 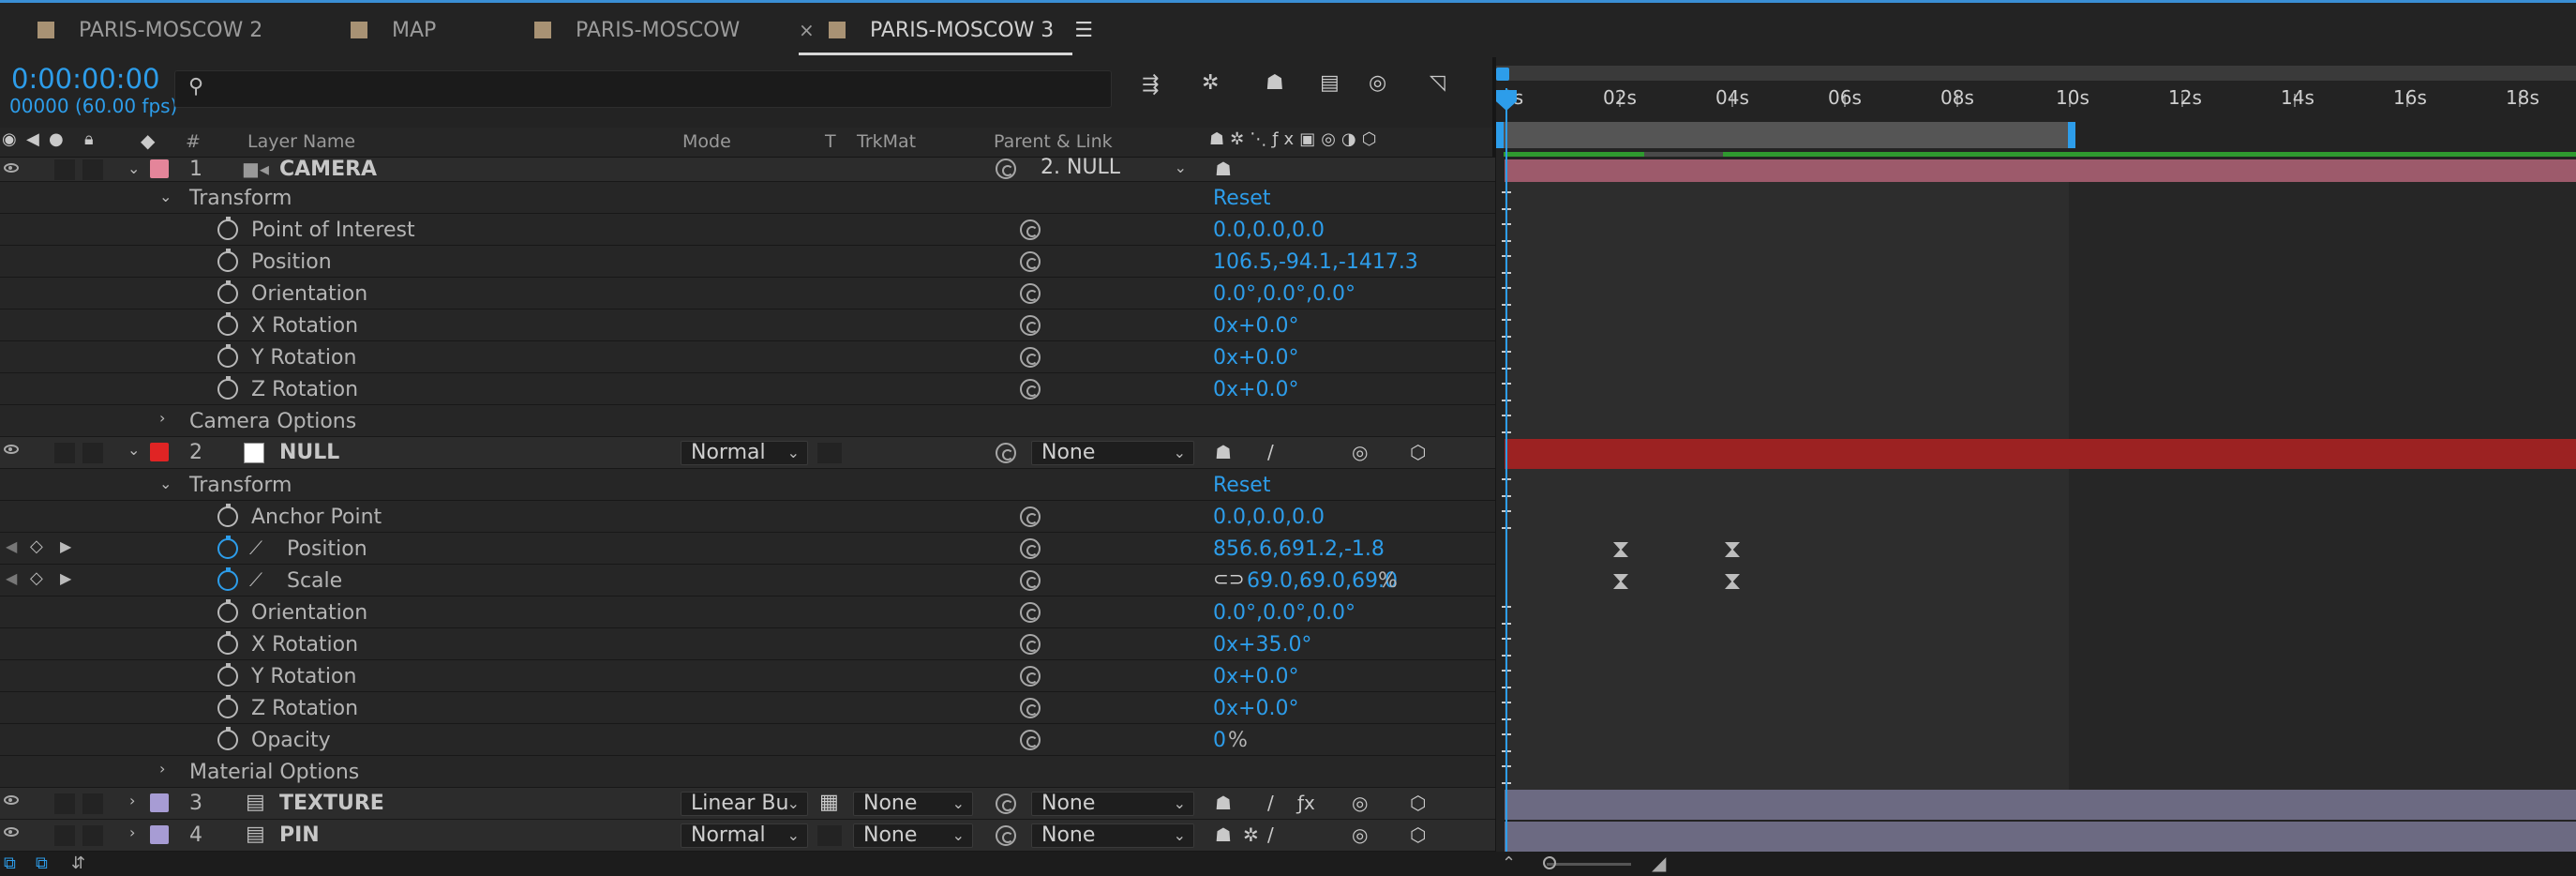 What do you see at coordinates (748, 740) in the screenshot?
I see `property-row-opacity: Opacity 0 %` at bounding box center [748, 740].